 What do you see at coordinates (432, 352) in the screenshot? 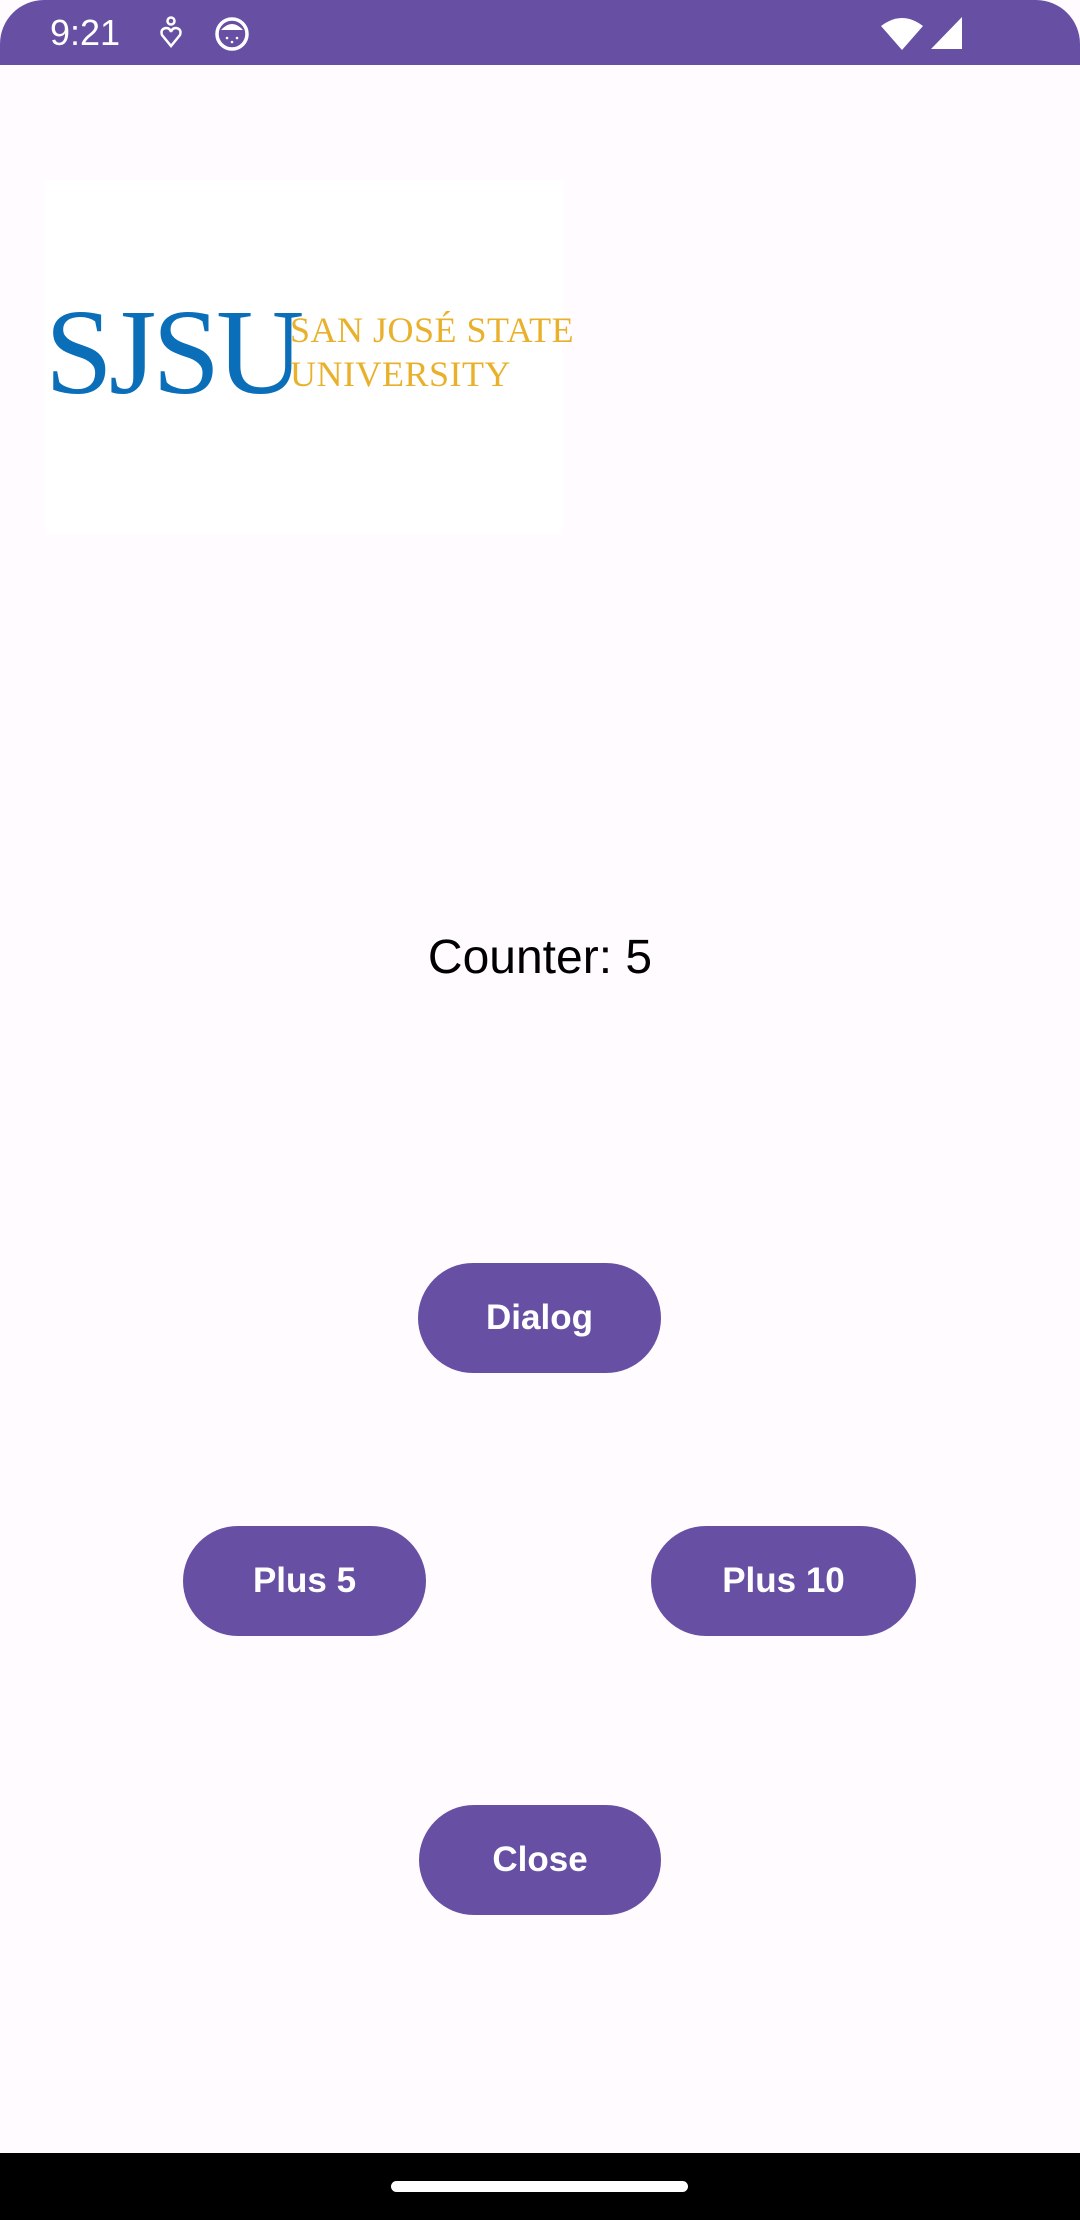
I see `logo-name: SAN JOSÉ STATE UNIVERSITY` at bounding box center [432, 352].